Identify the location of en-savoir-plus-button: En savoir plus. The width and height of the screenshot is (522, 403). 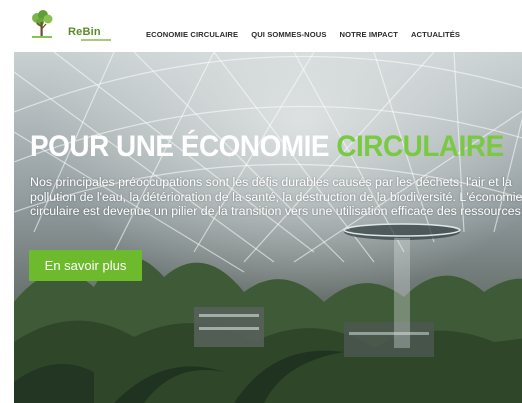
(85, 265).